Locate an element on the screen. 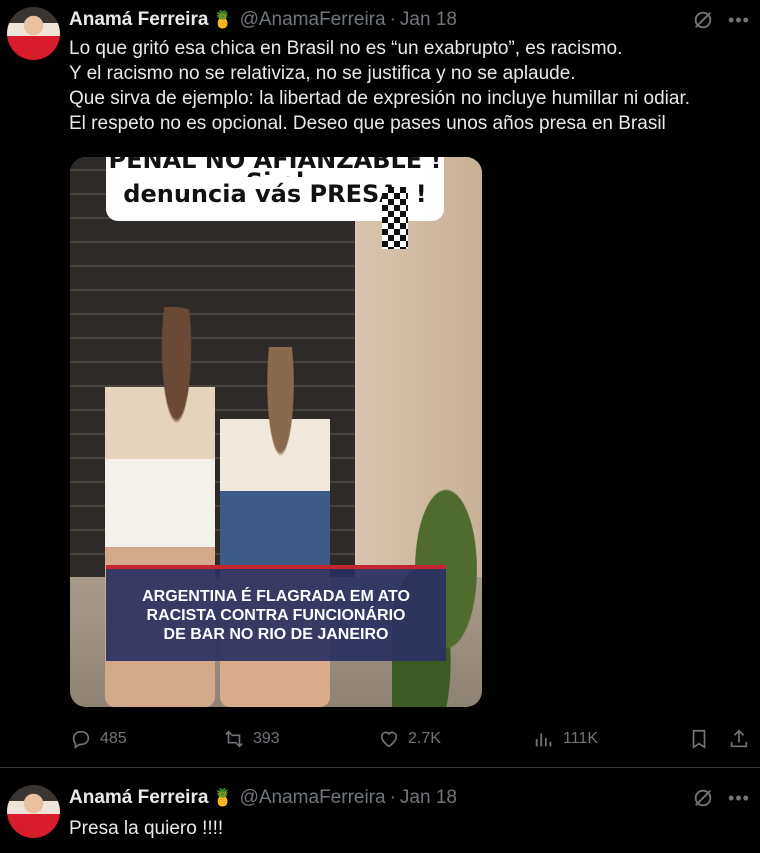 The height and width of the screenshot is (853, 760). tweet-text: Presa la quiero !!!! is located at coordinates (409, 828).